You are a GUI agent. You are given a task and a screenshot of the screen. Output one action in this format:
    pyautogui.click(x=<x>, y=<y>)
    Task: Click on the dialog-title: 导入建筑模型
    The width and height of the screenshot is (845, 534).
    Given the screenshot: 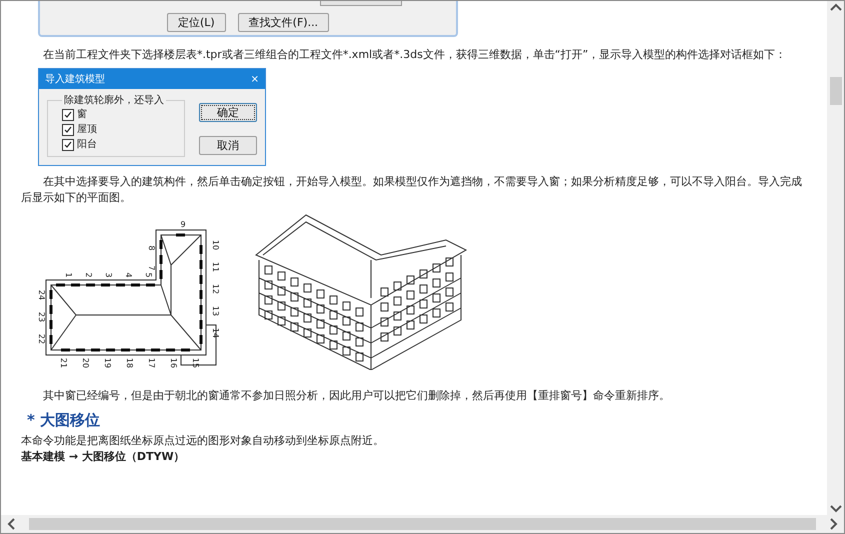 What is the action you would take?
    pyautogui.click(x=75, y=79)
    